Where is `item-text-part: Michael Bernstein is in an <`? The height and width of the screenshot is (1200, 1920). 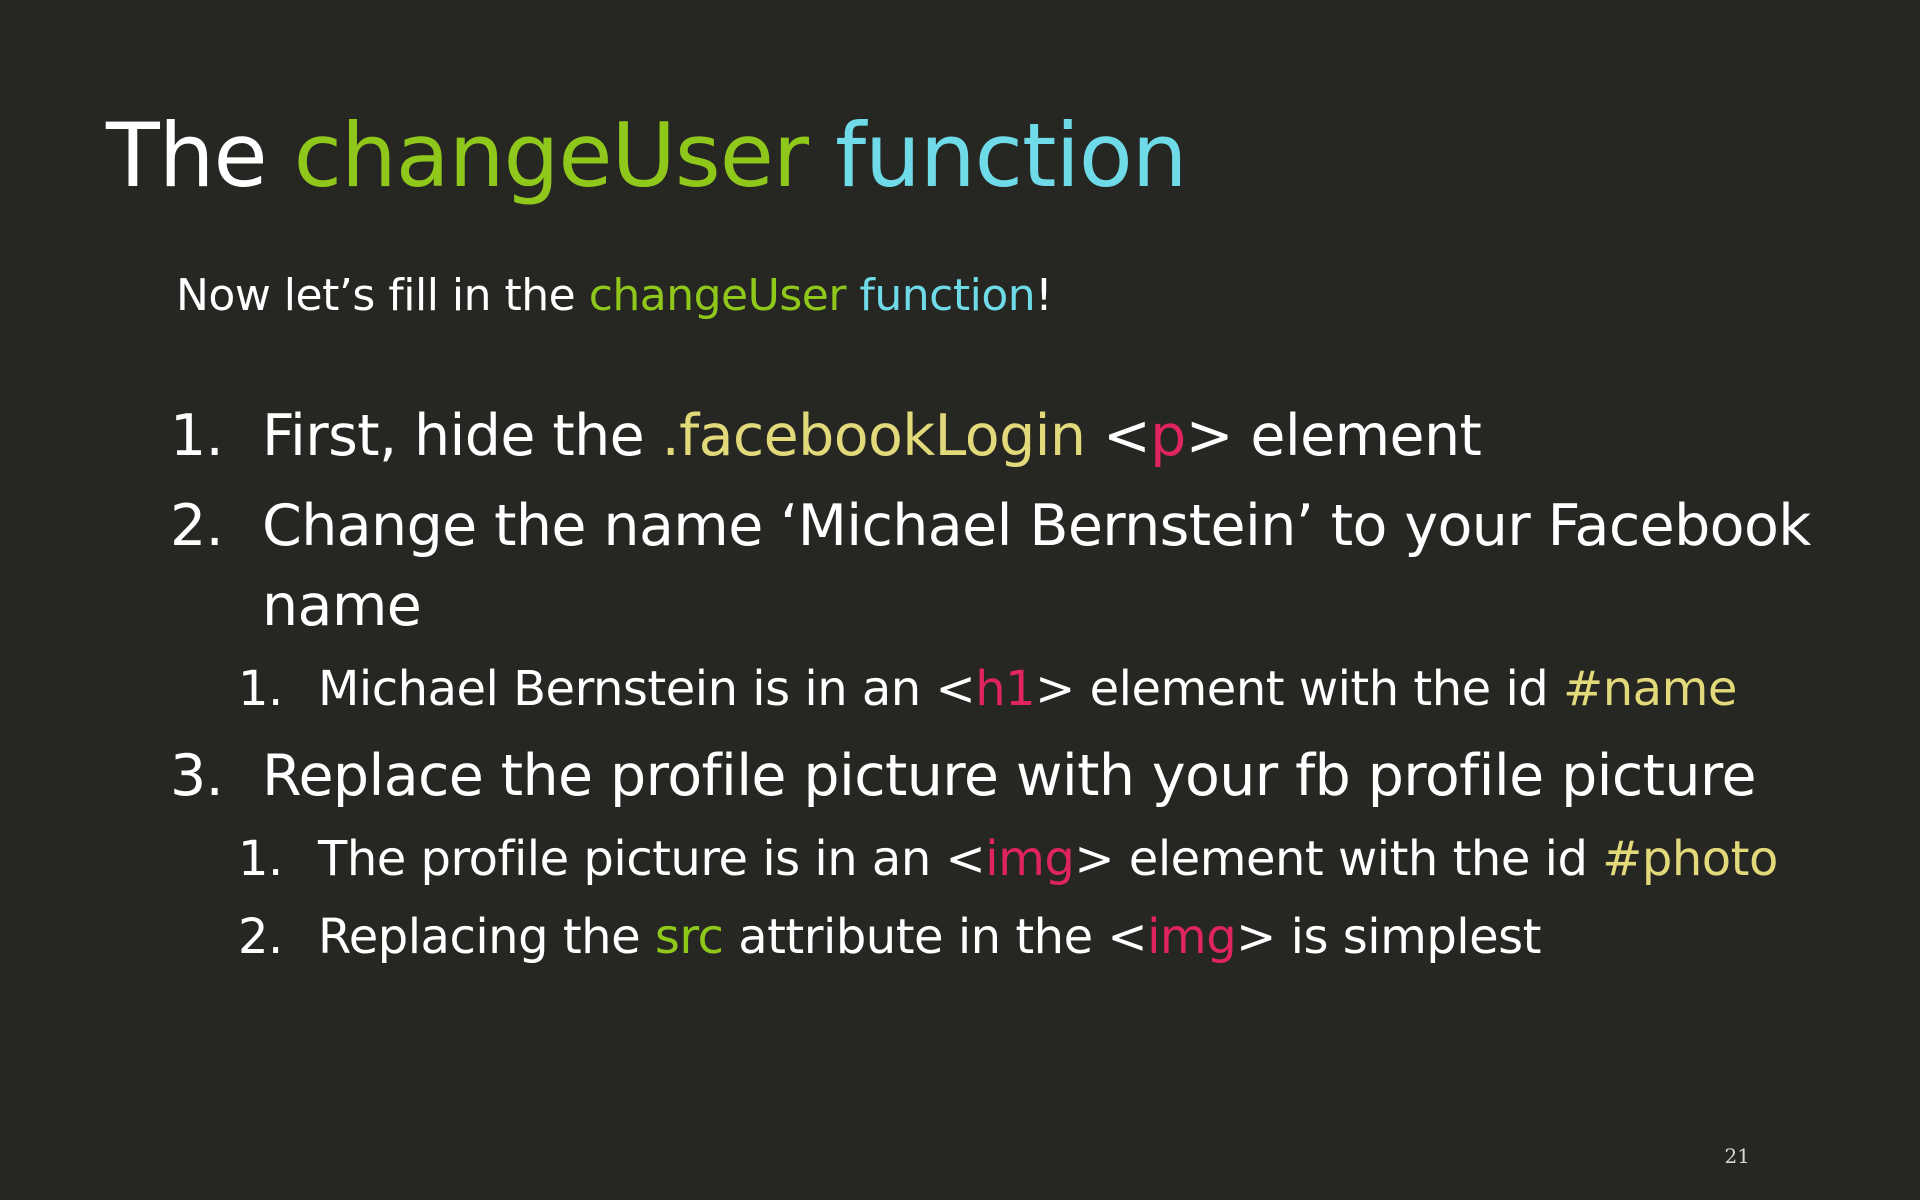
item-text-part: Michael Bernstein is in an < is located at coordinates (647, 689).